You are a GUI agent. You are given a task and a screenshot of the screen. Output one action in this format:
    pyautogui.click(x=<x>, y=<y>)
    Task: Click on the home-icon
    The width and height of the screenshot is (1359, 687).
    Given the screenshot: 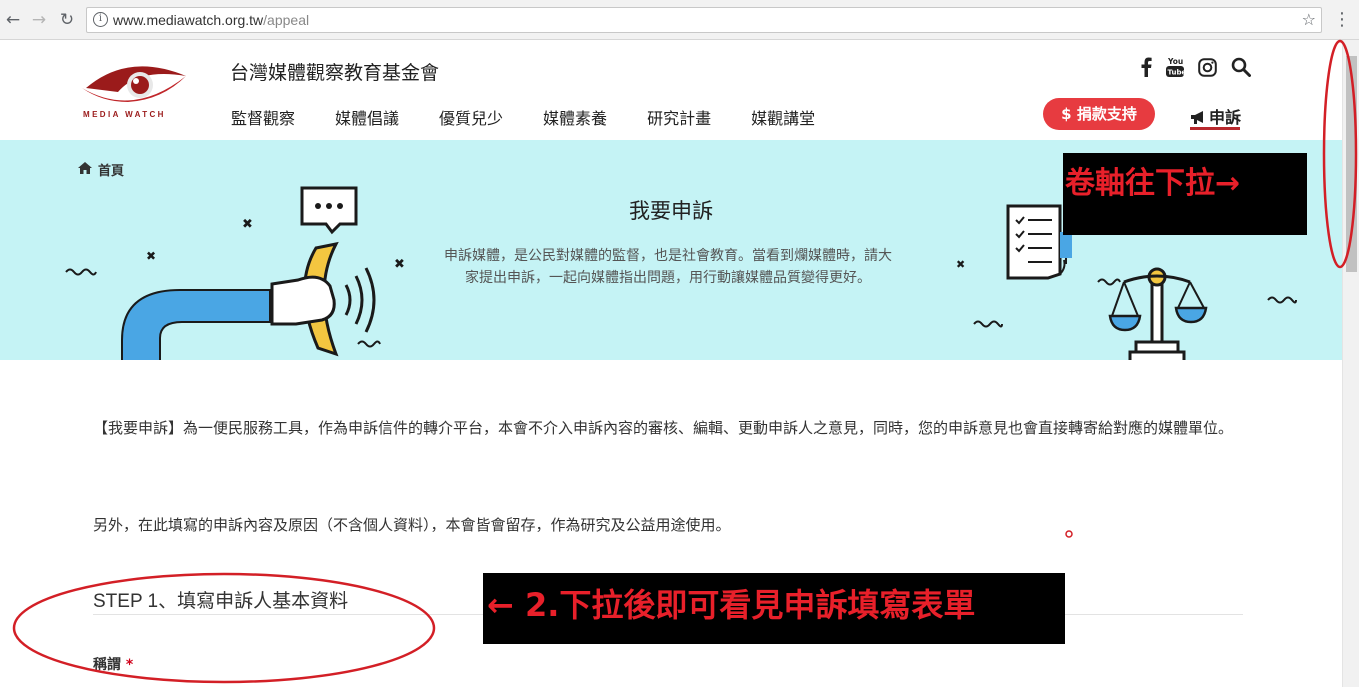 What is the action you would take?
    pyautogui.click(x=85, y=169)
    